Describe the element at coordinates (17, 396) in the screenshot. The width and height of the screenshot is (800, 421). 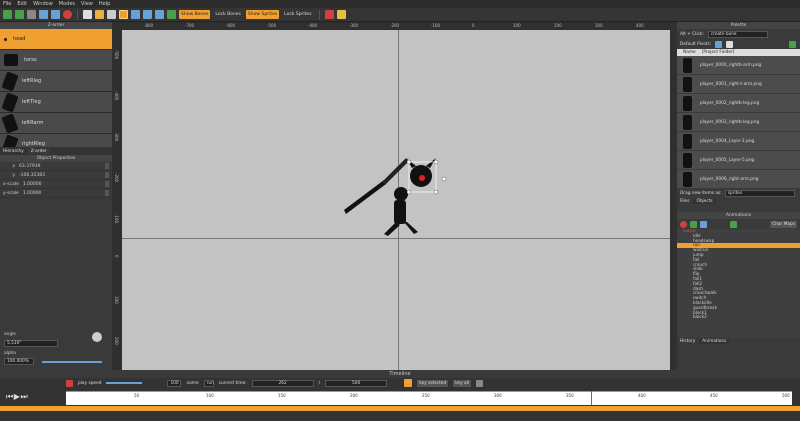
I see `play-icon: ▶` at that location.